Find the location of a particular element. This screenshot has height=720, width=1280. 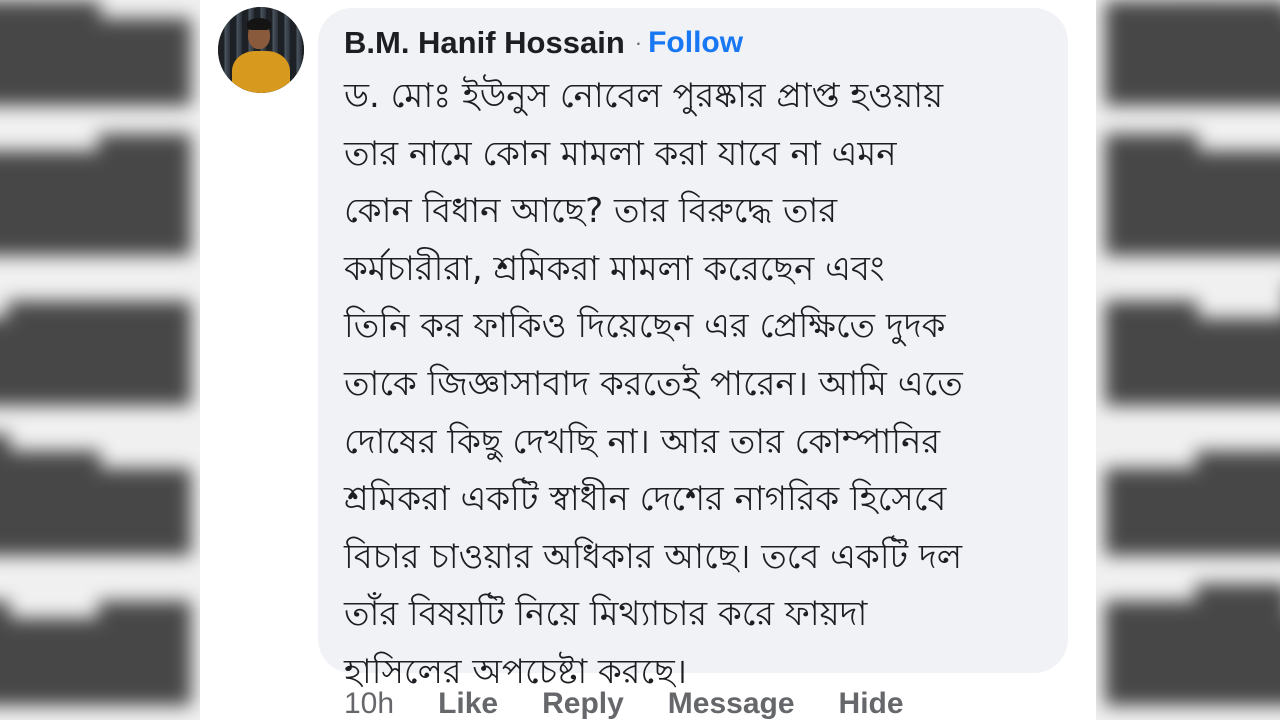

comment-actions: 10h Like Reply Message Hide is located at coordinates (646, 702).